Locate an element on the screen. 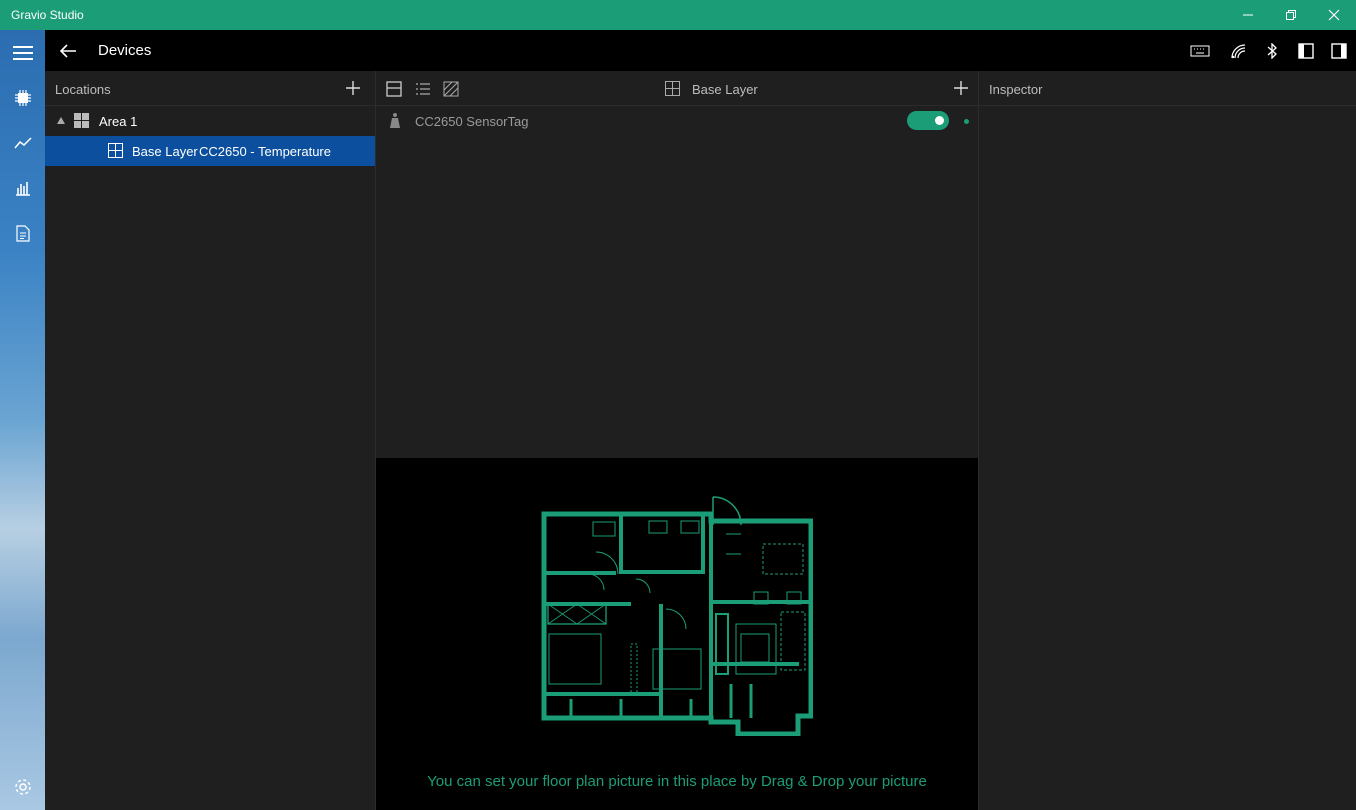 This screenshot has width=1356, height=810. layout-view-button is located at coordinates (394, 89).